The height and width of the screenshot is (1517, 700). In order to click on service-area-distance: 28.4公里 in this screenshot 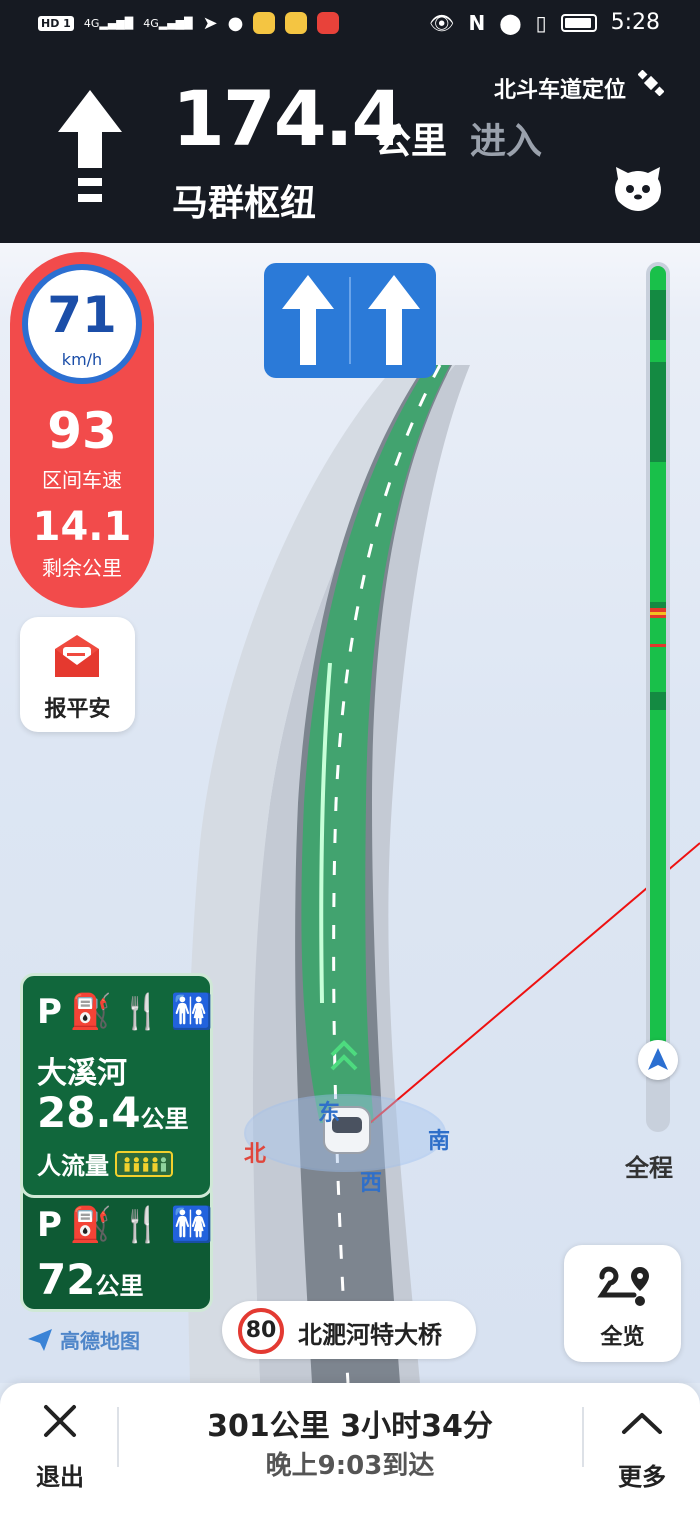, I will do `click(113, 1112)`.